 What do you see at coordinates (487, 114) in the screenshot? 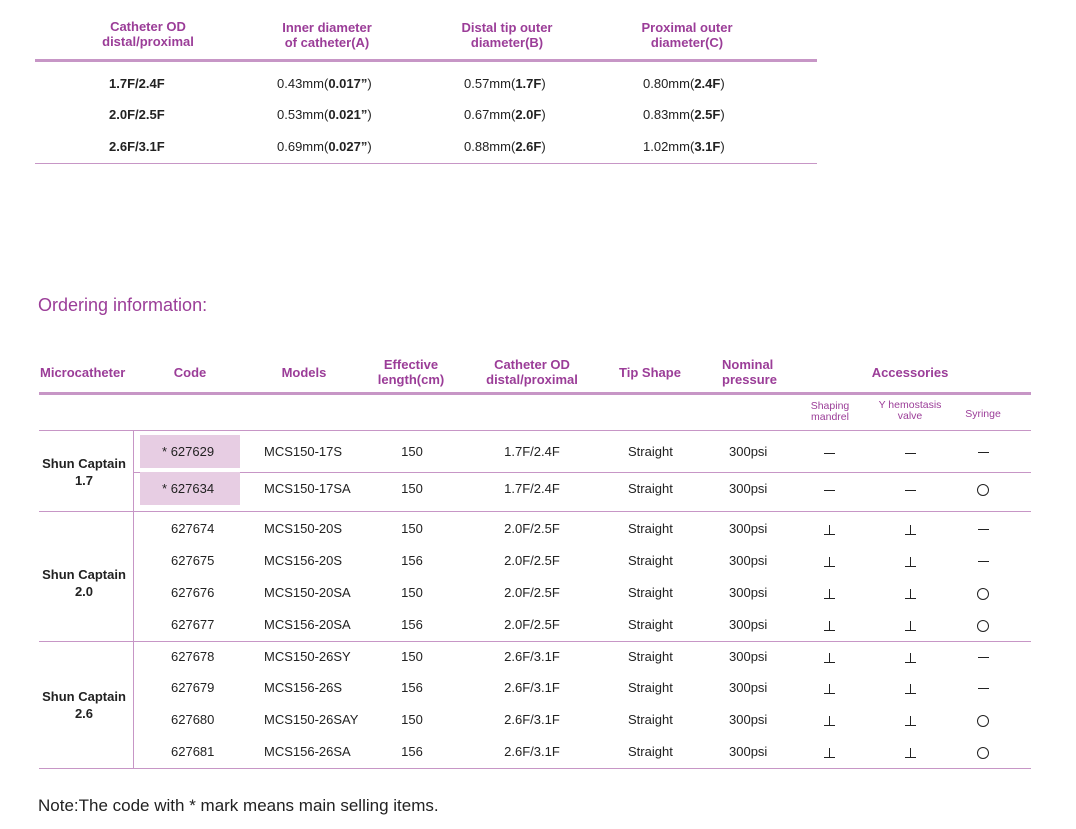
I see `spec-distal-mm: 0.67mm` at bounding box center [487, 114].